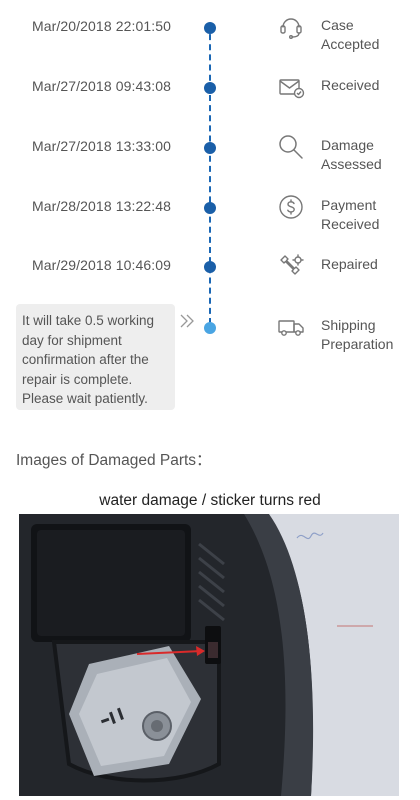 Image resolution: width=420 pixels, height=800 pixels. Describe the element at coordinates (291, 147) in the screenshot. I see `magnifier-icon` at that location.